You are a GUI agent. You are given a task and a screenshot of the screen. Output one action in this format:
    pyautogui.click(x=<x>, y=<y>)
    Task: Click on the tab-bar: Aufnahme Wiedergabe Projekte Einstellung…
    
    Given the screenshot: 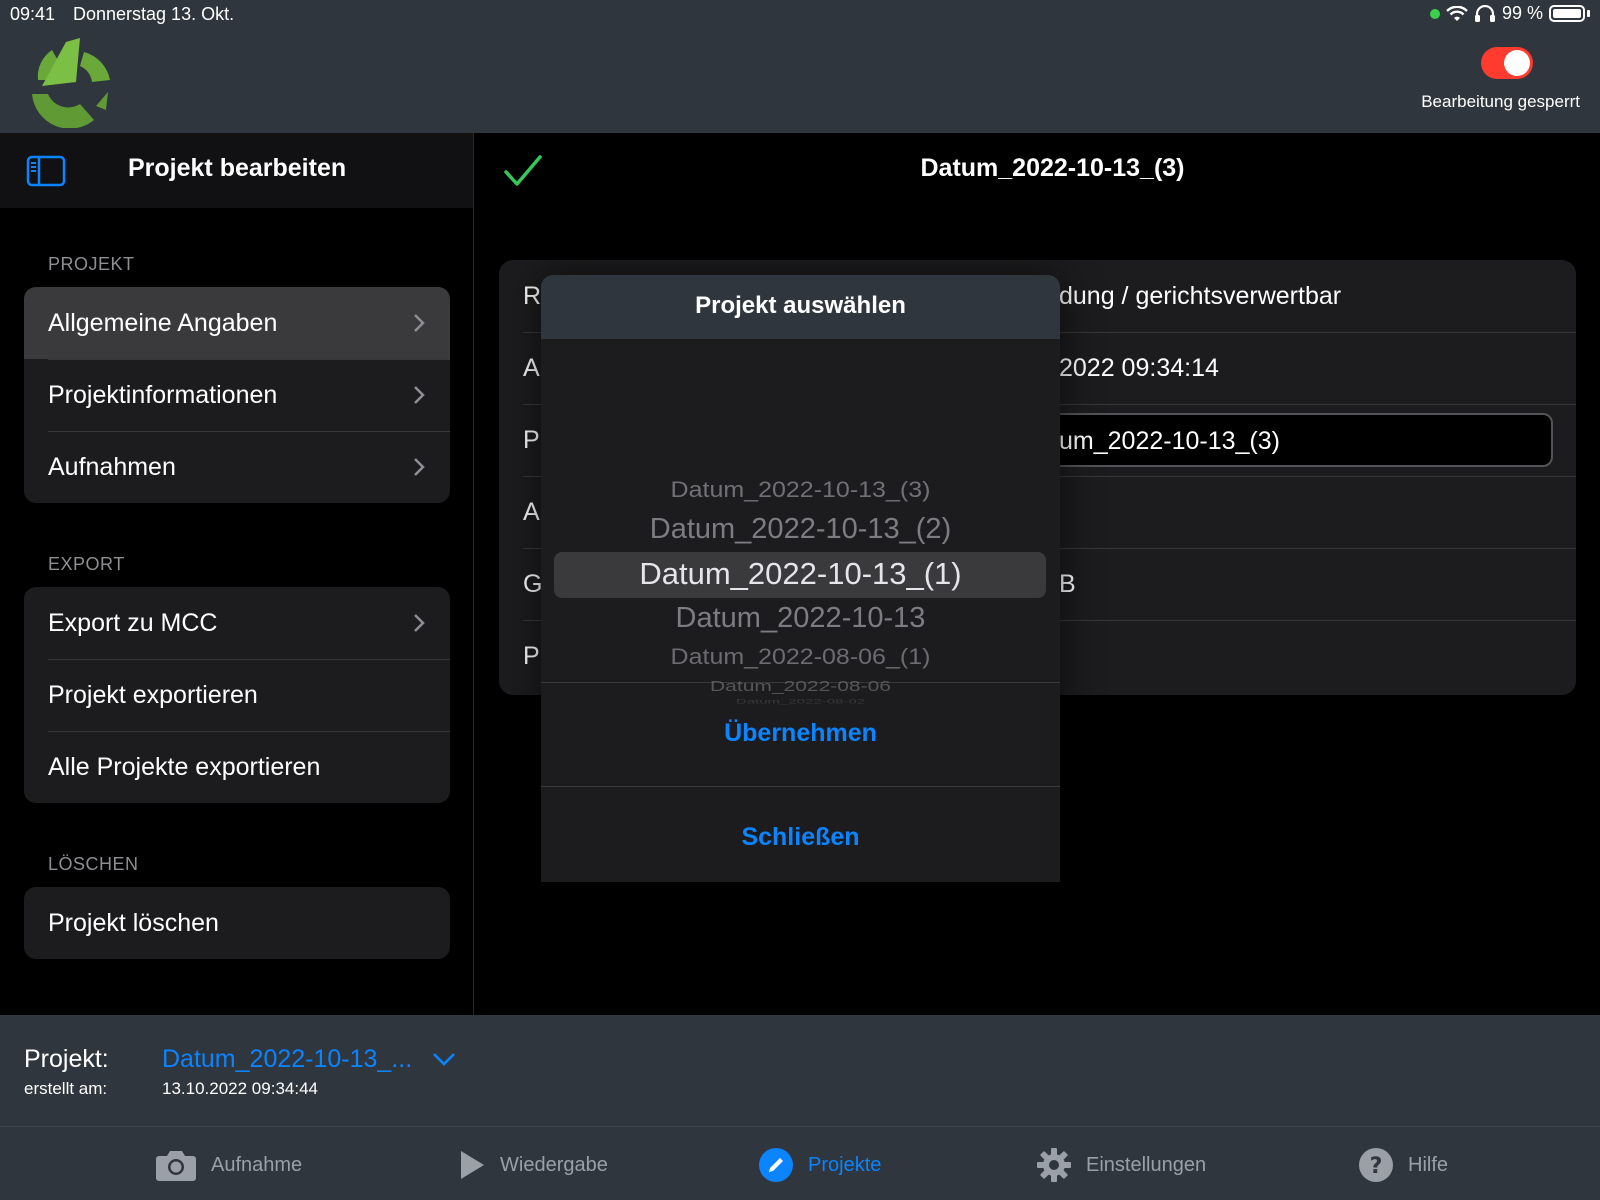 What is the action you would take?
    pyautogui.click(x=800, y=1163)
    